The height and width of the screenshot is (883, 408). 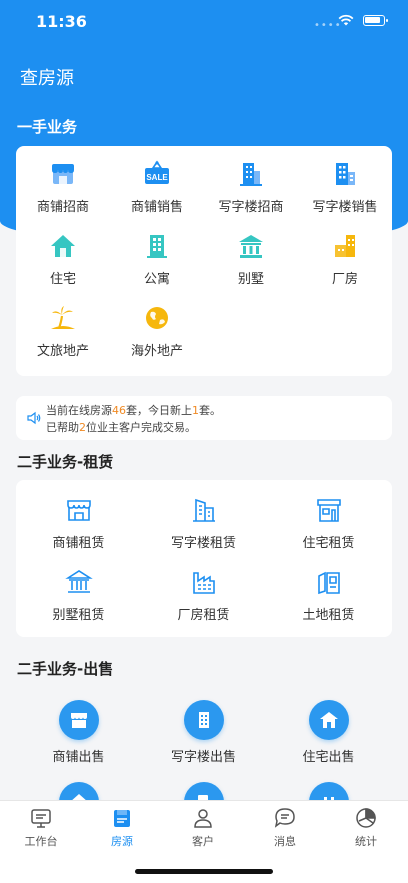 What do you see at coordinates (78, 757) in the screenshot?
I see `item-label: 商铺出售` at bounding box center [78, 757].